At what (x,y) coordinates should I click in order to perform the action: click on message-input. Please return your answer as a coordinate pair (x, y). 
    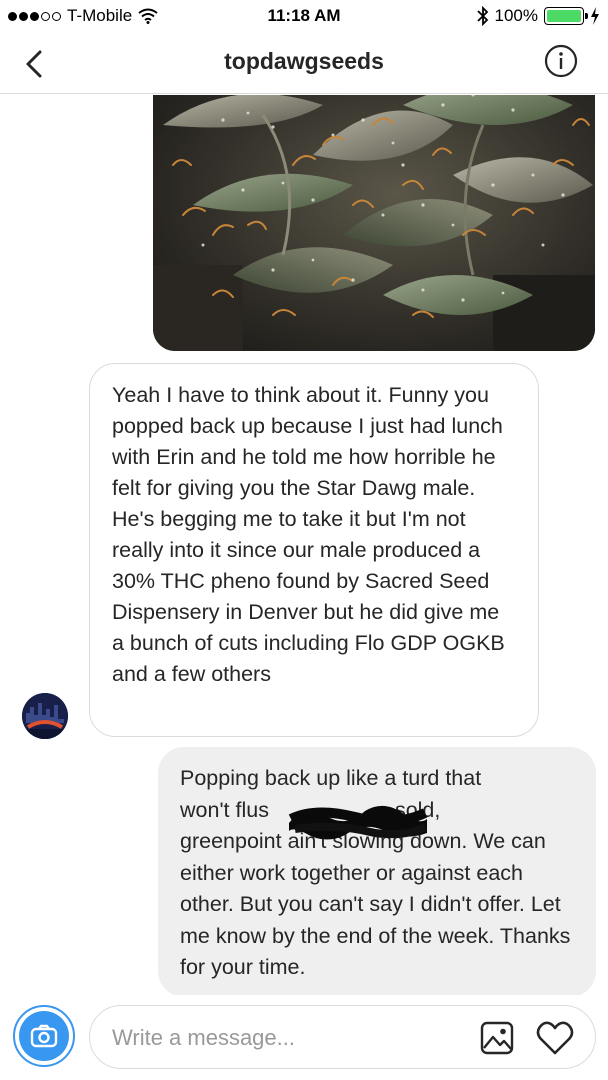
    Looking at the image, I should click on (287, 1038).